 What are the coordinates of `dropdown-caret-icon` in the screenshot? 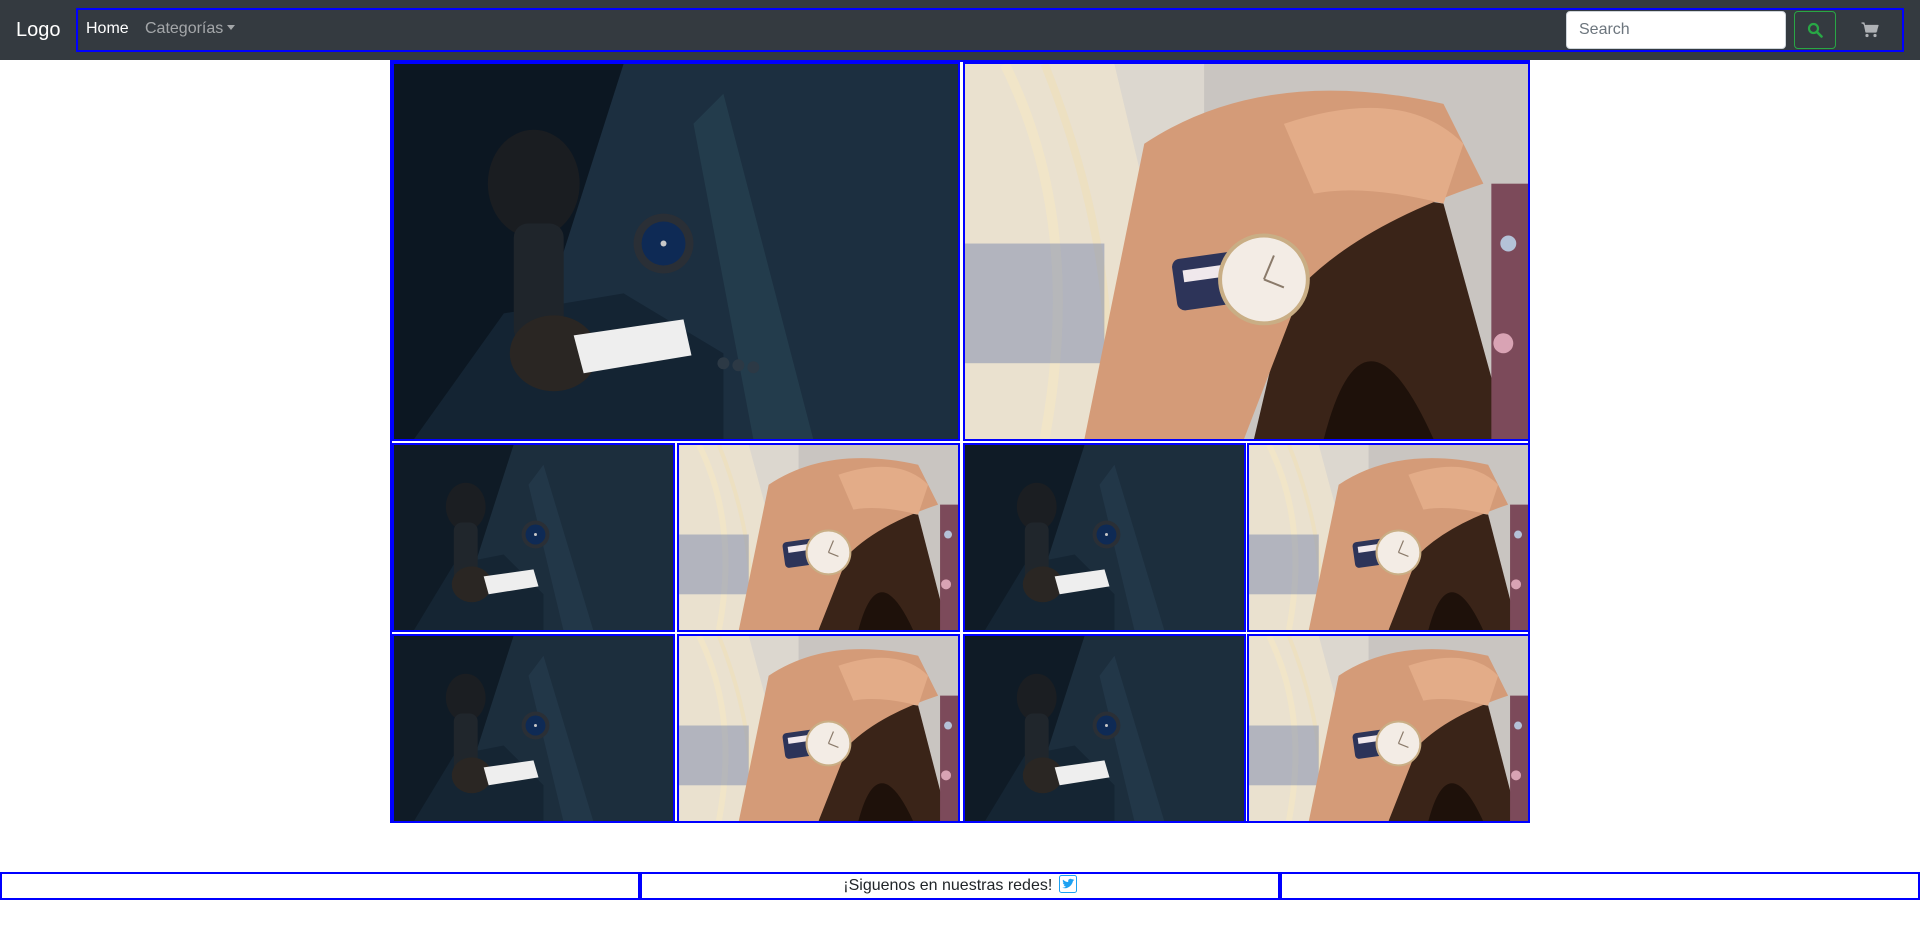 It's located at (231, 27).